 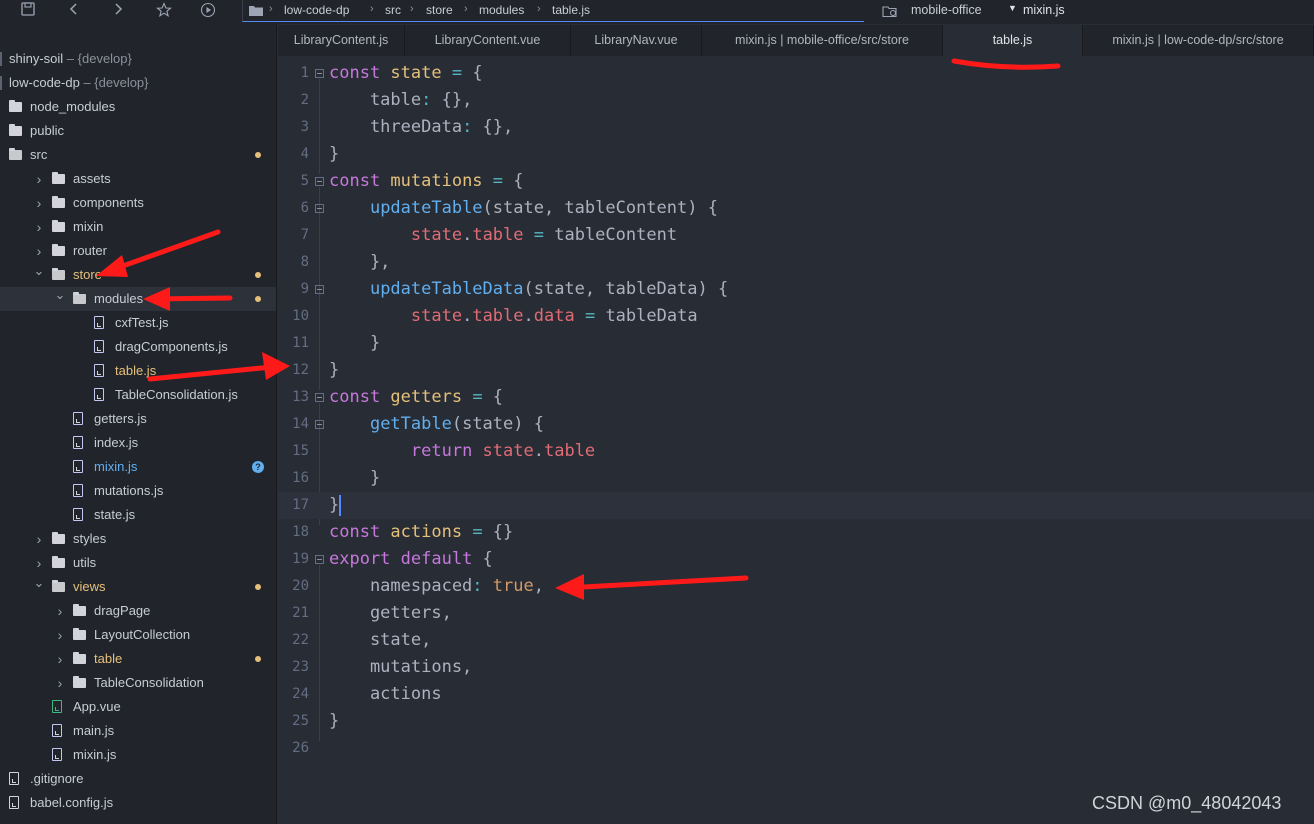 I want to click on tab-mixin-low-code-dp: mixin.js | low-code-dp/src/store, so click(x=1198, y=40).